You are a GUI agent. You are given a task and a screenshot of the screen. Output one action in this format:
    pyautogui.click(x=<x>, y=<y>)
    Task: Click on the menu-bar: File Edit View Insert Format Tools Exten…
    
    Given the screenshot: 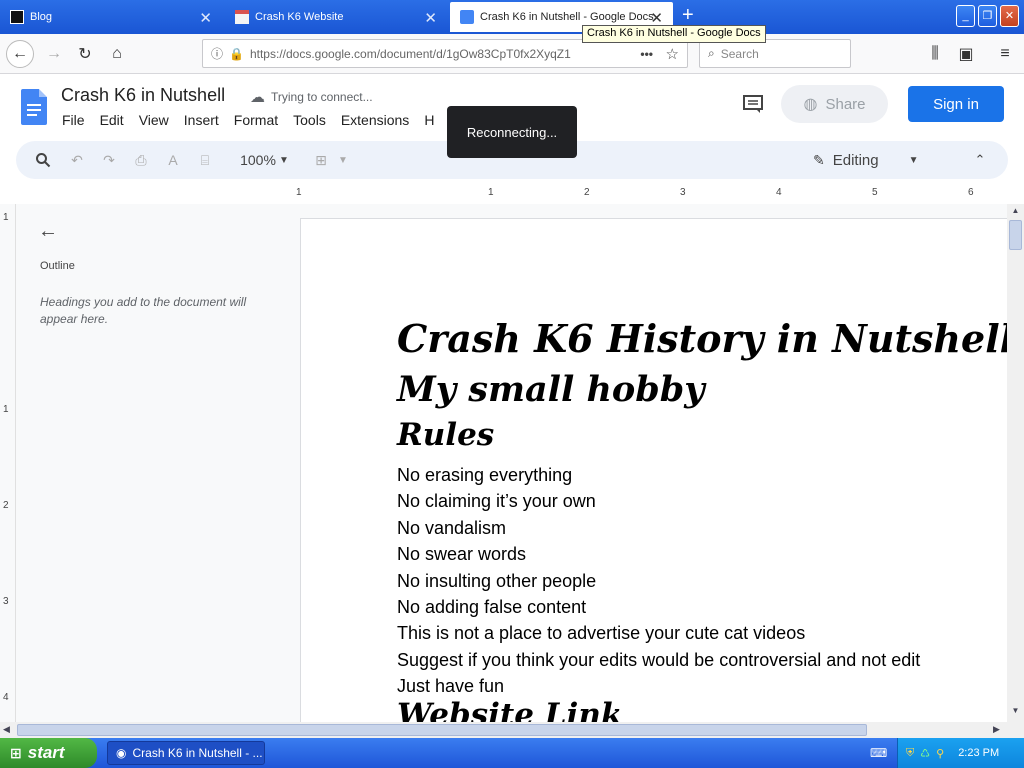 What is the action you would take?
    pyautogui.click(x=255, y=120)
    